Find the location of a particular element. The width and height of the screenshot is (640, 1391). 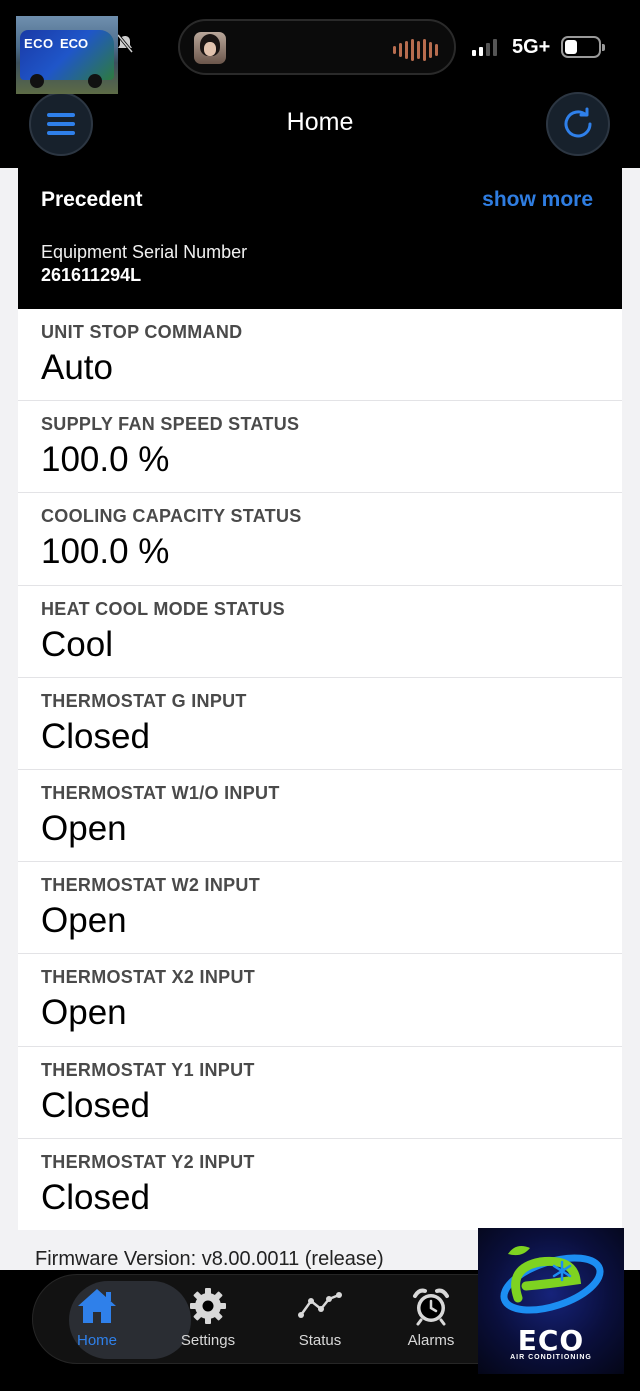

tab-alarms: Alarms is located at coordinates (431, 1317).